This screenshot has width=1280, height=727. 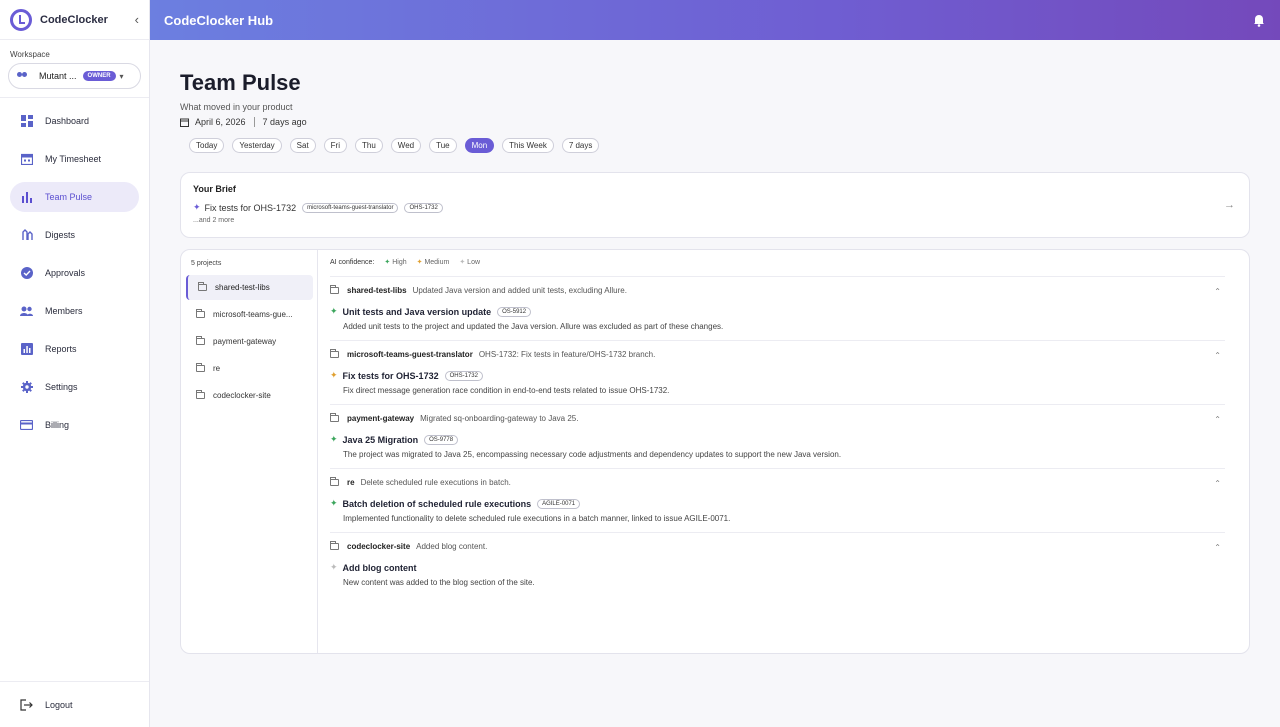 What do you see at coordinates (74, 121) in the screenshot?
I see `sidebar-item-dashboard: Dashboard` at bounding box center [74, 121].